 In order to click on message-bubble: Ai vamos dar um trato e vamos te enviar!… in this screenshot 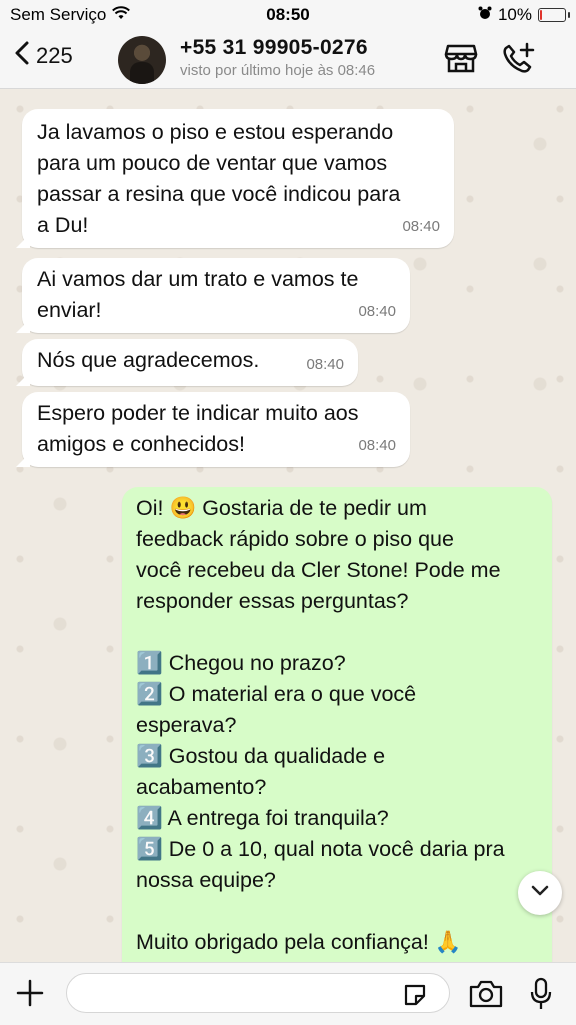, I will do `click(216, 295)`.